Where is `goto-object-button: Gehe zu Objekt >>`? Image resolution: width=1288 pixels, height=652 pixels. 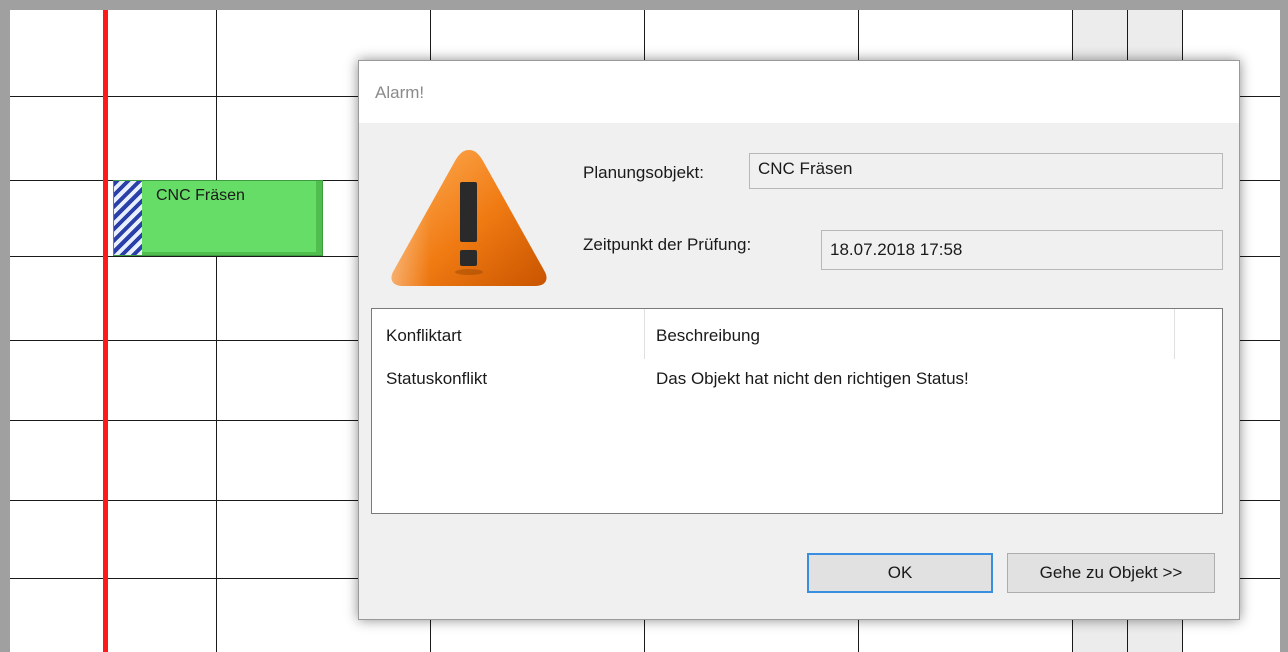
goto-object-button: Gehe zu Objekt >> is located at coordinates (1111, 573).